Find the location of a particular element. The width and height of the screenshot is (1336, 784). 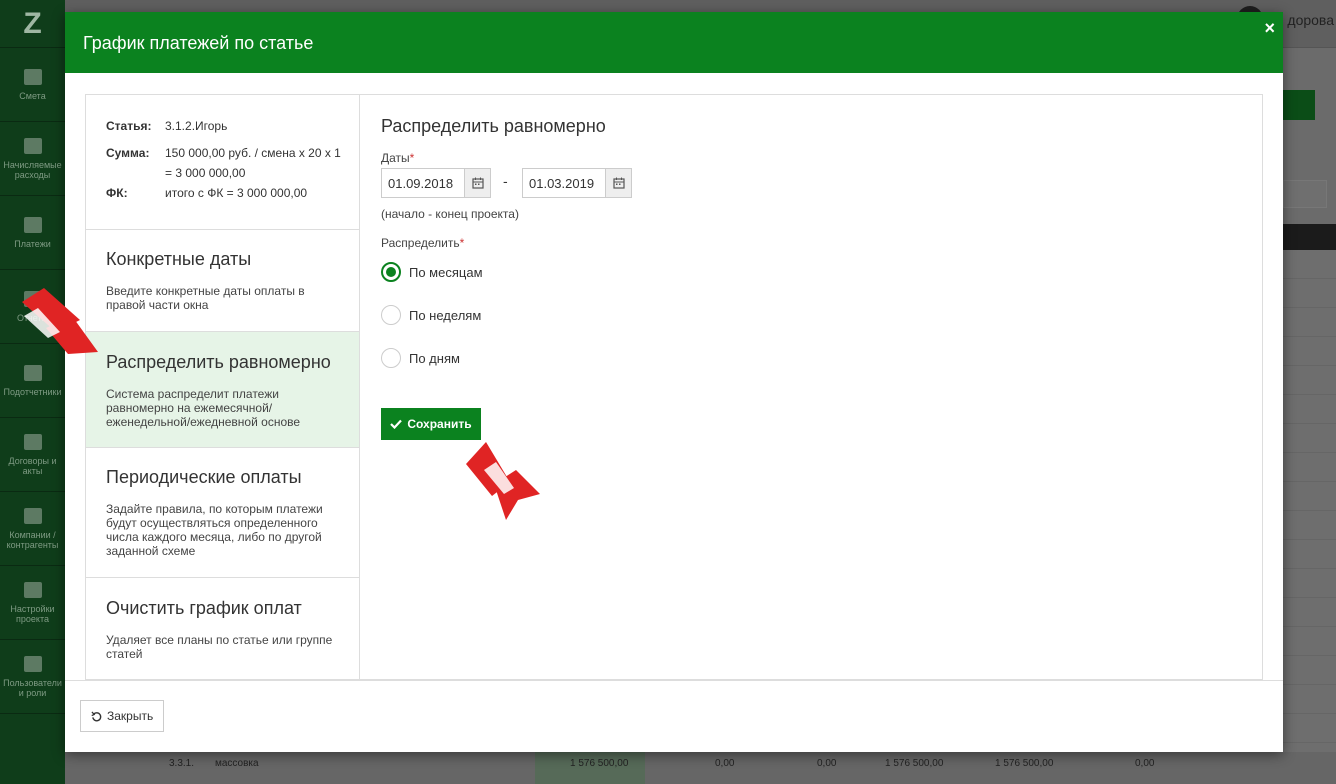

save-button: Сохранить is located at coordinates (431, 424).